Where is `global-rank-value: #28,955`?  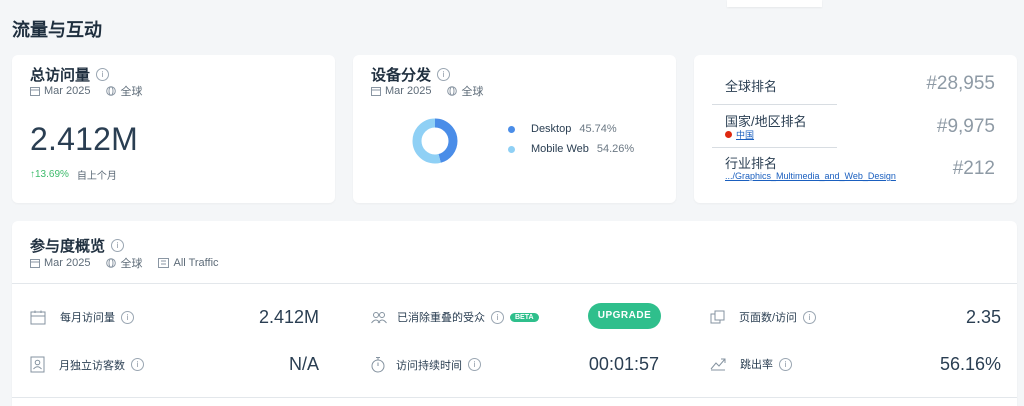
global-rank-value: #28,955 is located at coordinates (960, 83).